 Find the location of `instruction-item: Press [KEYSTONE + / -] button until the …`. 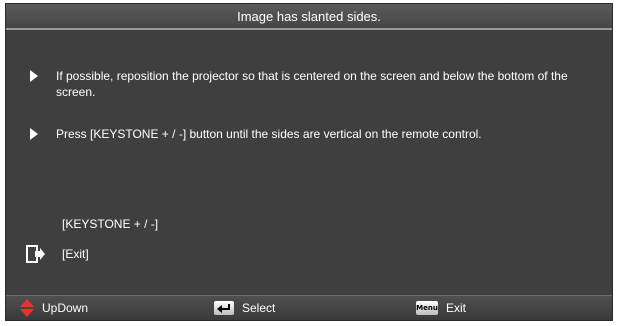

instruction-item: Press [KEYSTONE + / -] button until the … is located at coordinates (319, 134).